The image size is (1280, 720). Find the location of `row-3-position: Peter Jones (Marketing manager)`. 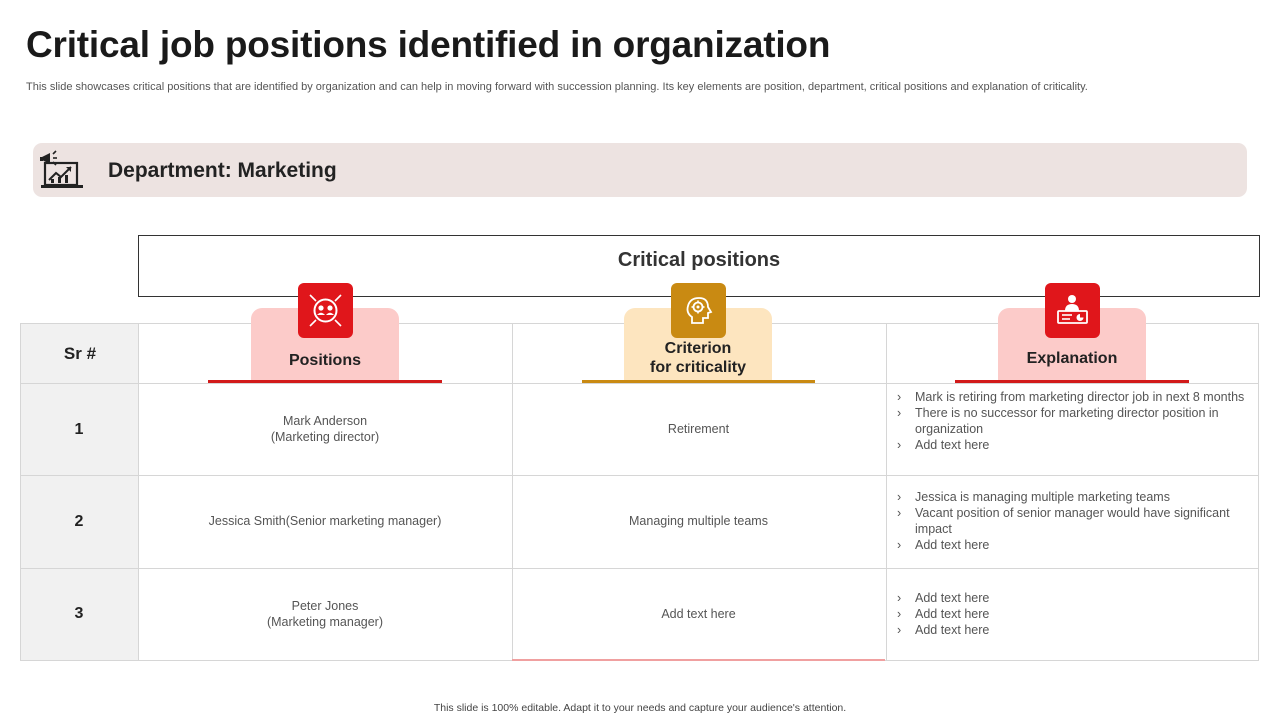

row-3-position: Peter Jones (Marketing manager) is located at coordinates (325, 614).